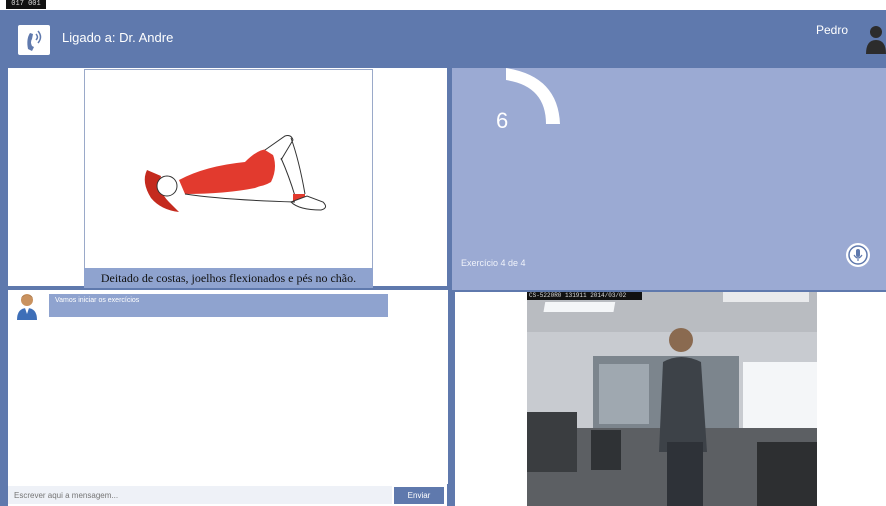 This screenshot has height=506, width=886. Describe the element at coordinates (502, 120) in the screenshot. I see `repetition-counter: 6` at that location.